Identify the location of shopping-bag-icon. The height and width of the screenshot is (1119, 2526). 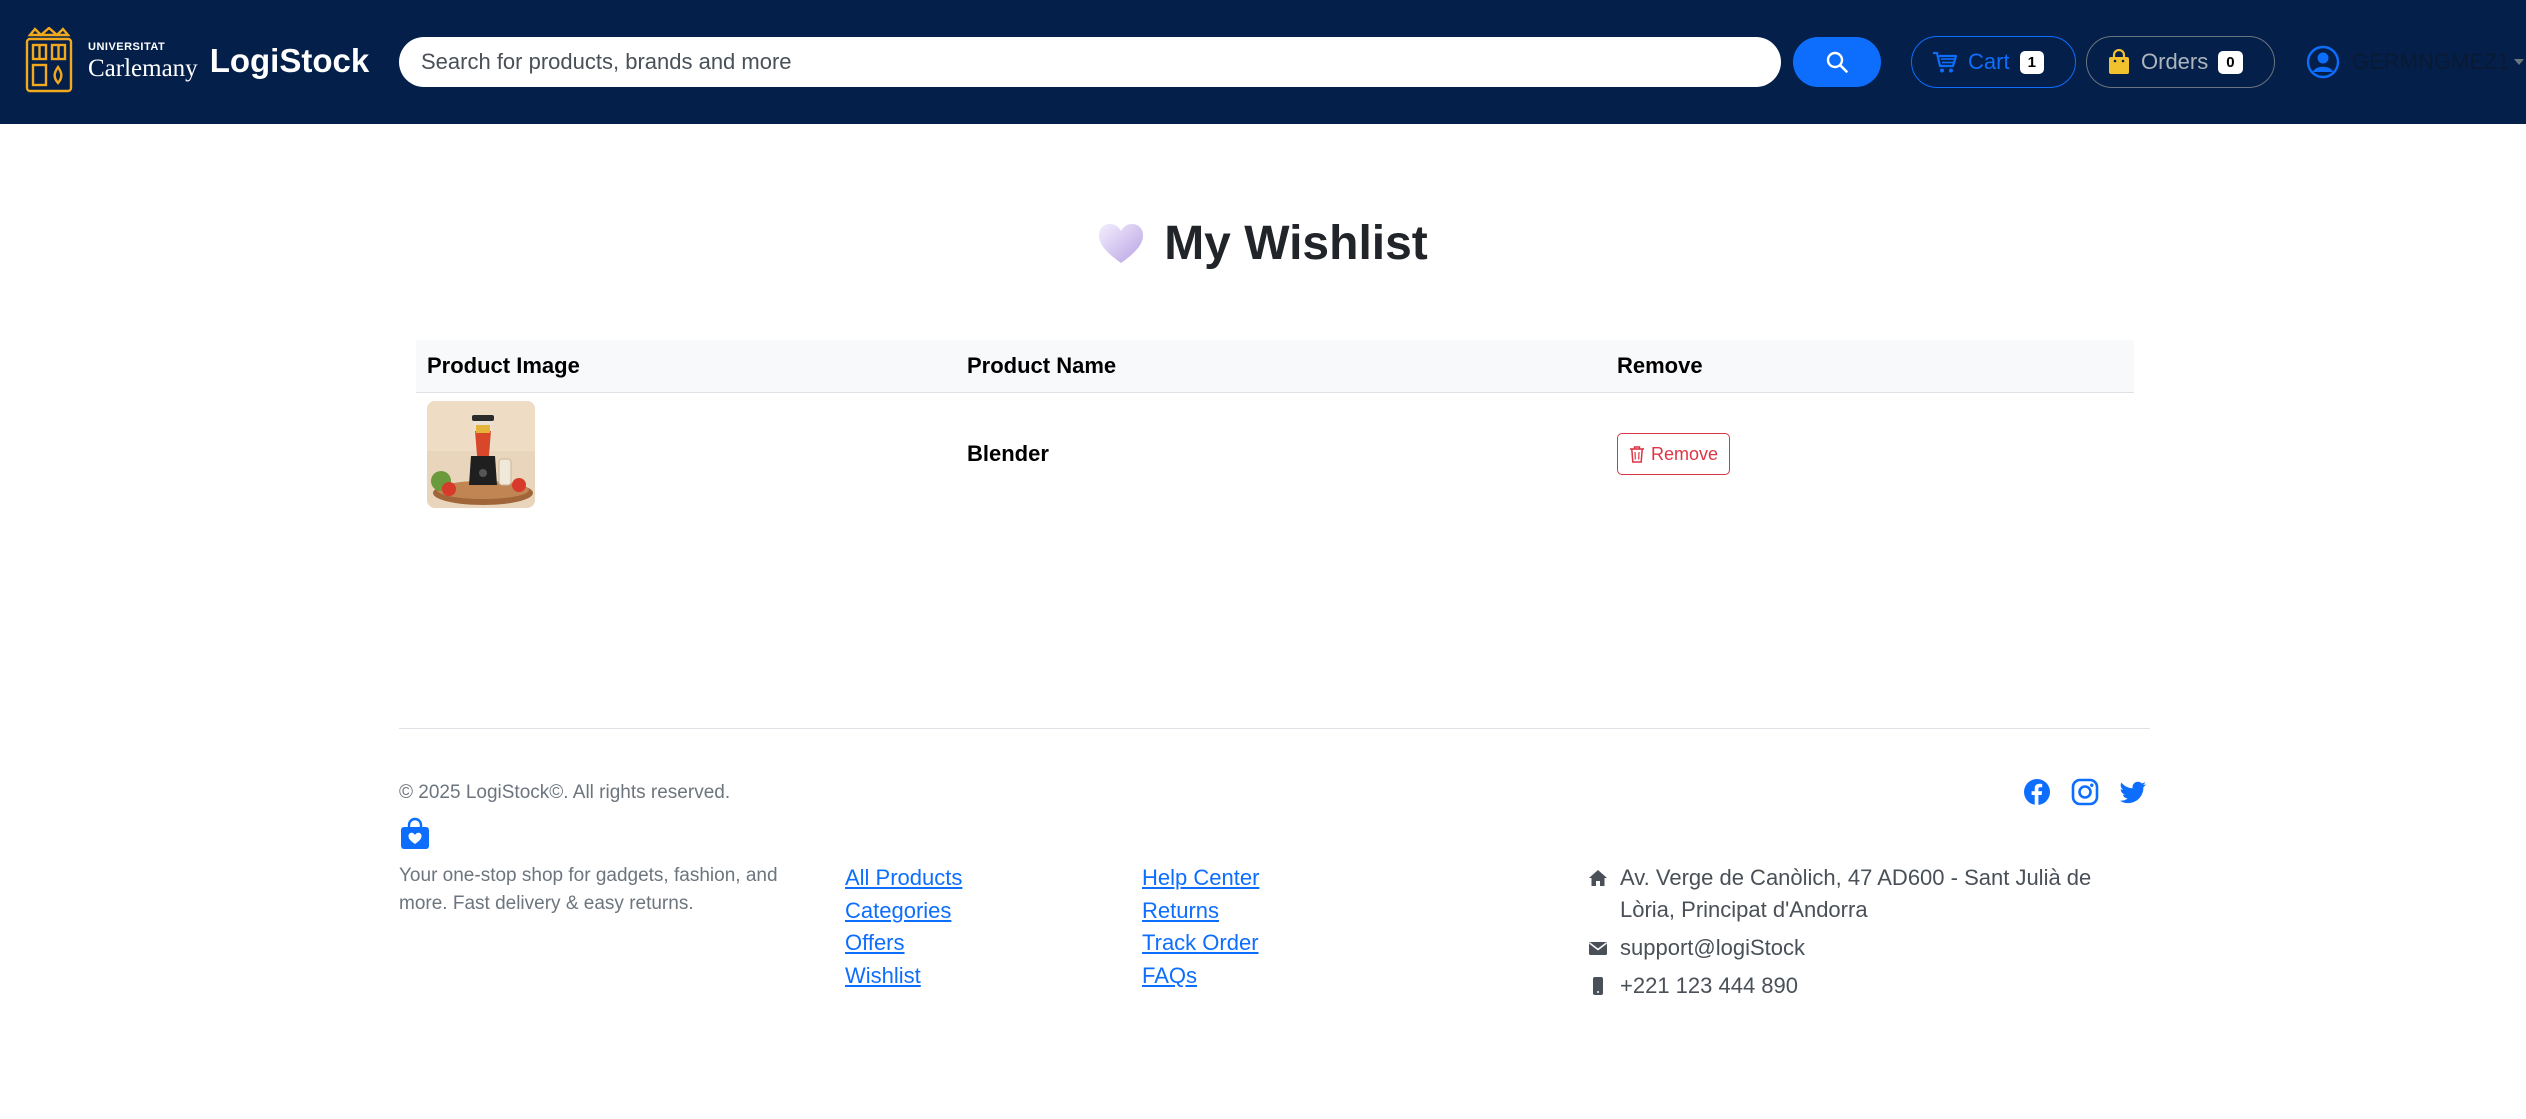
(2119, 61).